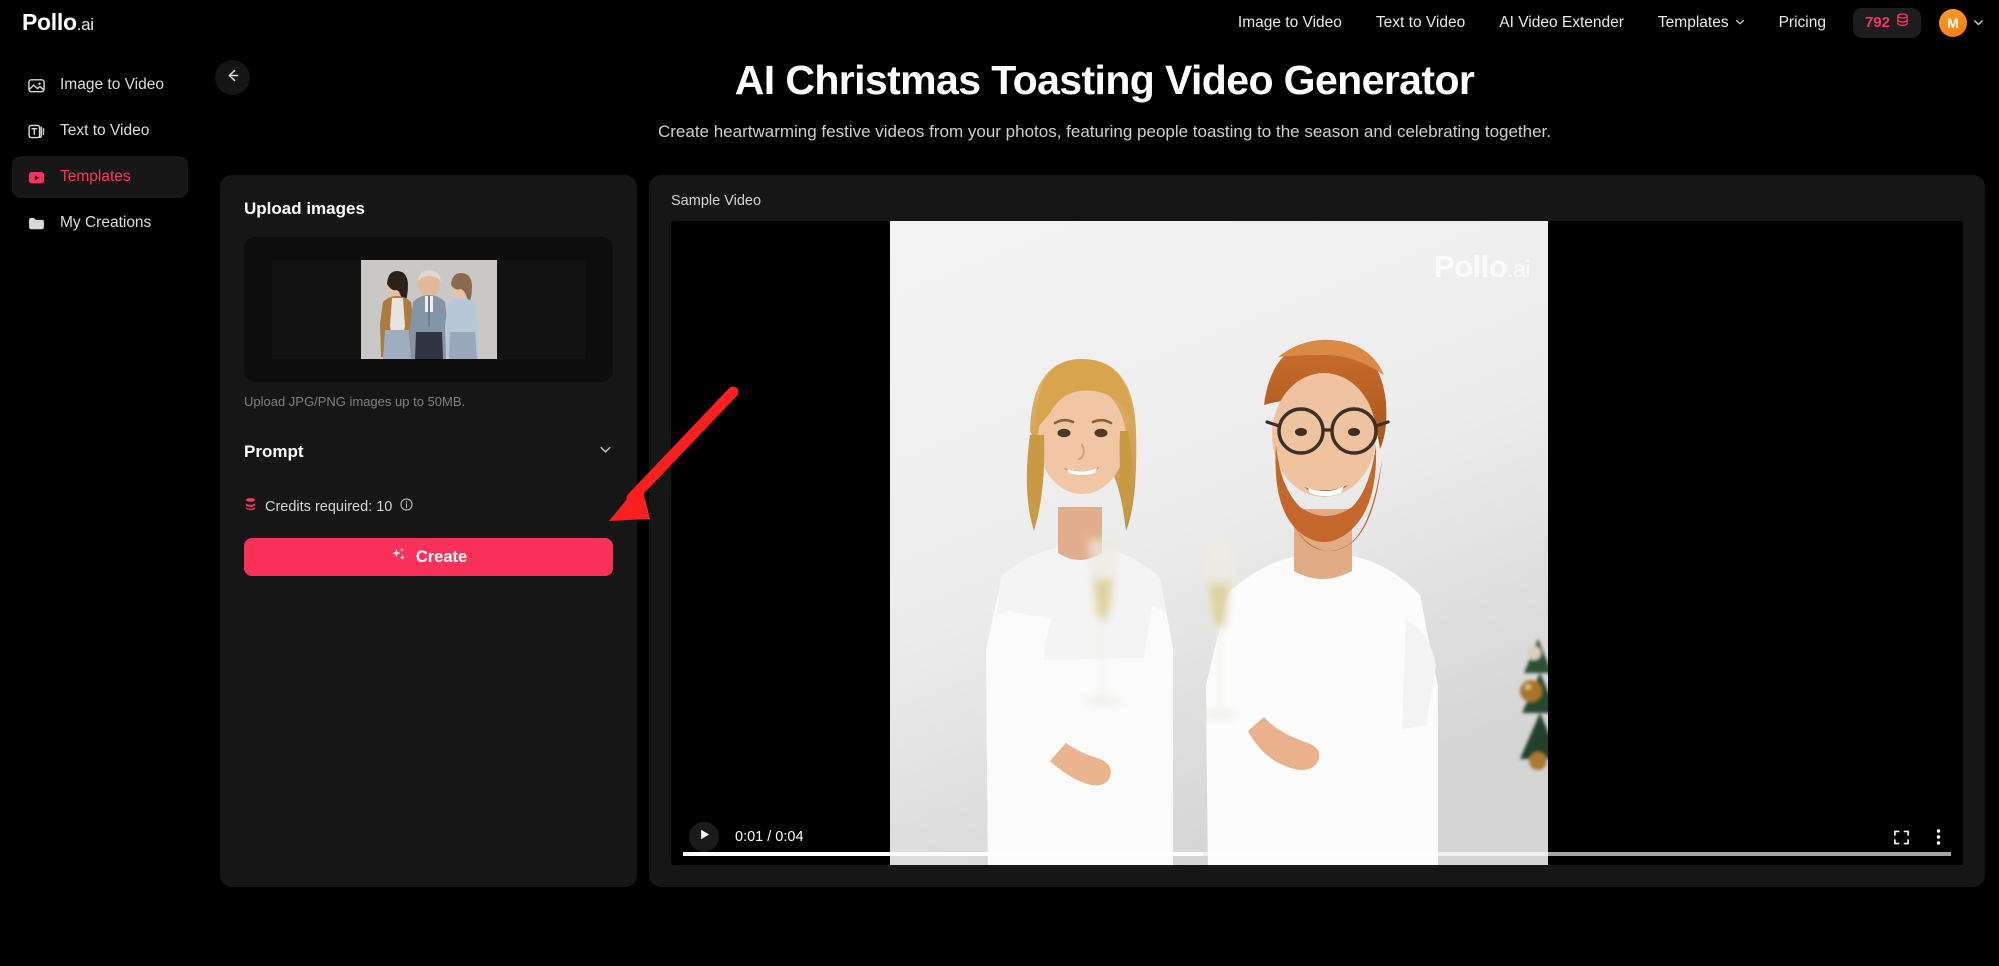  Describe the element at coordinates (1693, 22) in the screenshot. I see `nav-label: Templates` at that location.